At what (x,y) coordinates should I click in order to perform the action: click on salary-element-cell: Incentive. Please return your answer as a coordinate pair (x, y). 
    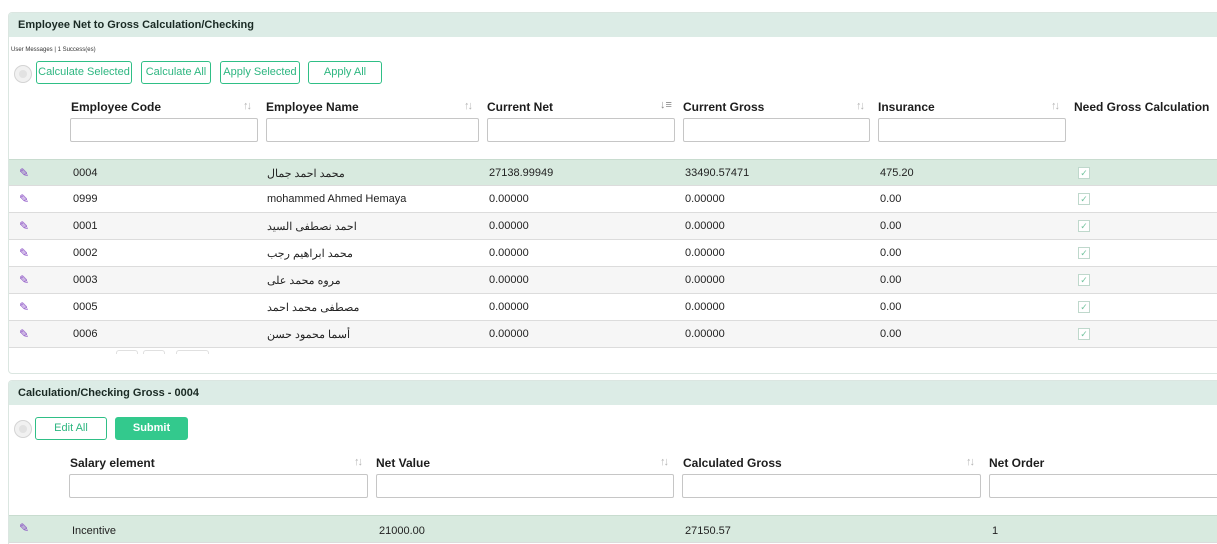
    Looking at the image, I should click on (94, 531).